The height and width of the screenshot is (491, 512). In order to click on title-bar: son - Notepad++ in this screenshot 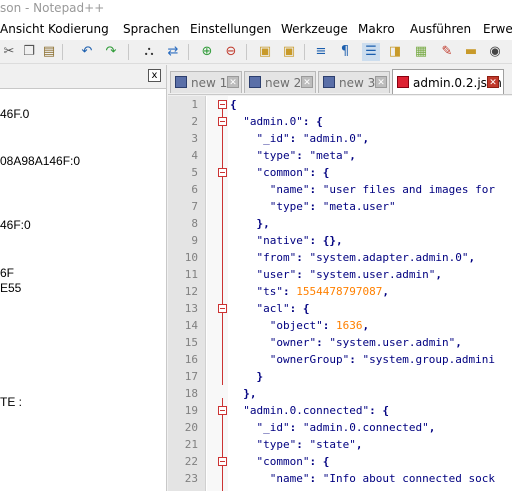, I will do `click(256, 9)`.